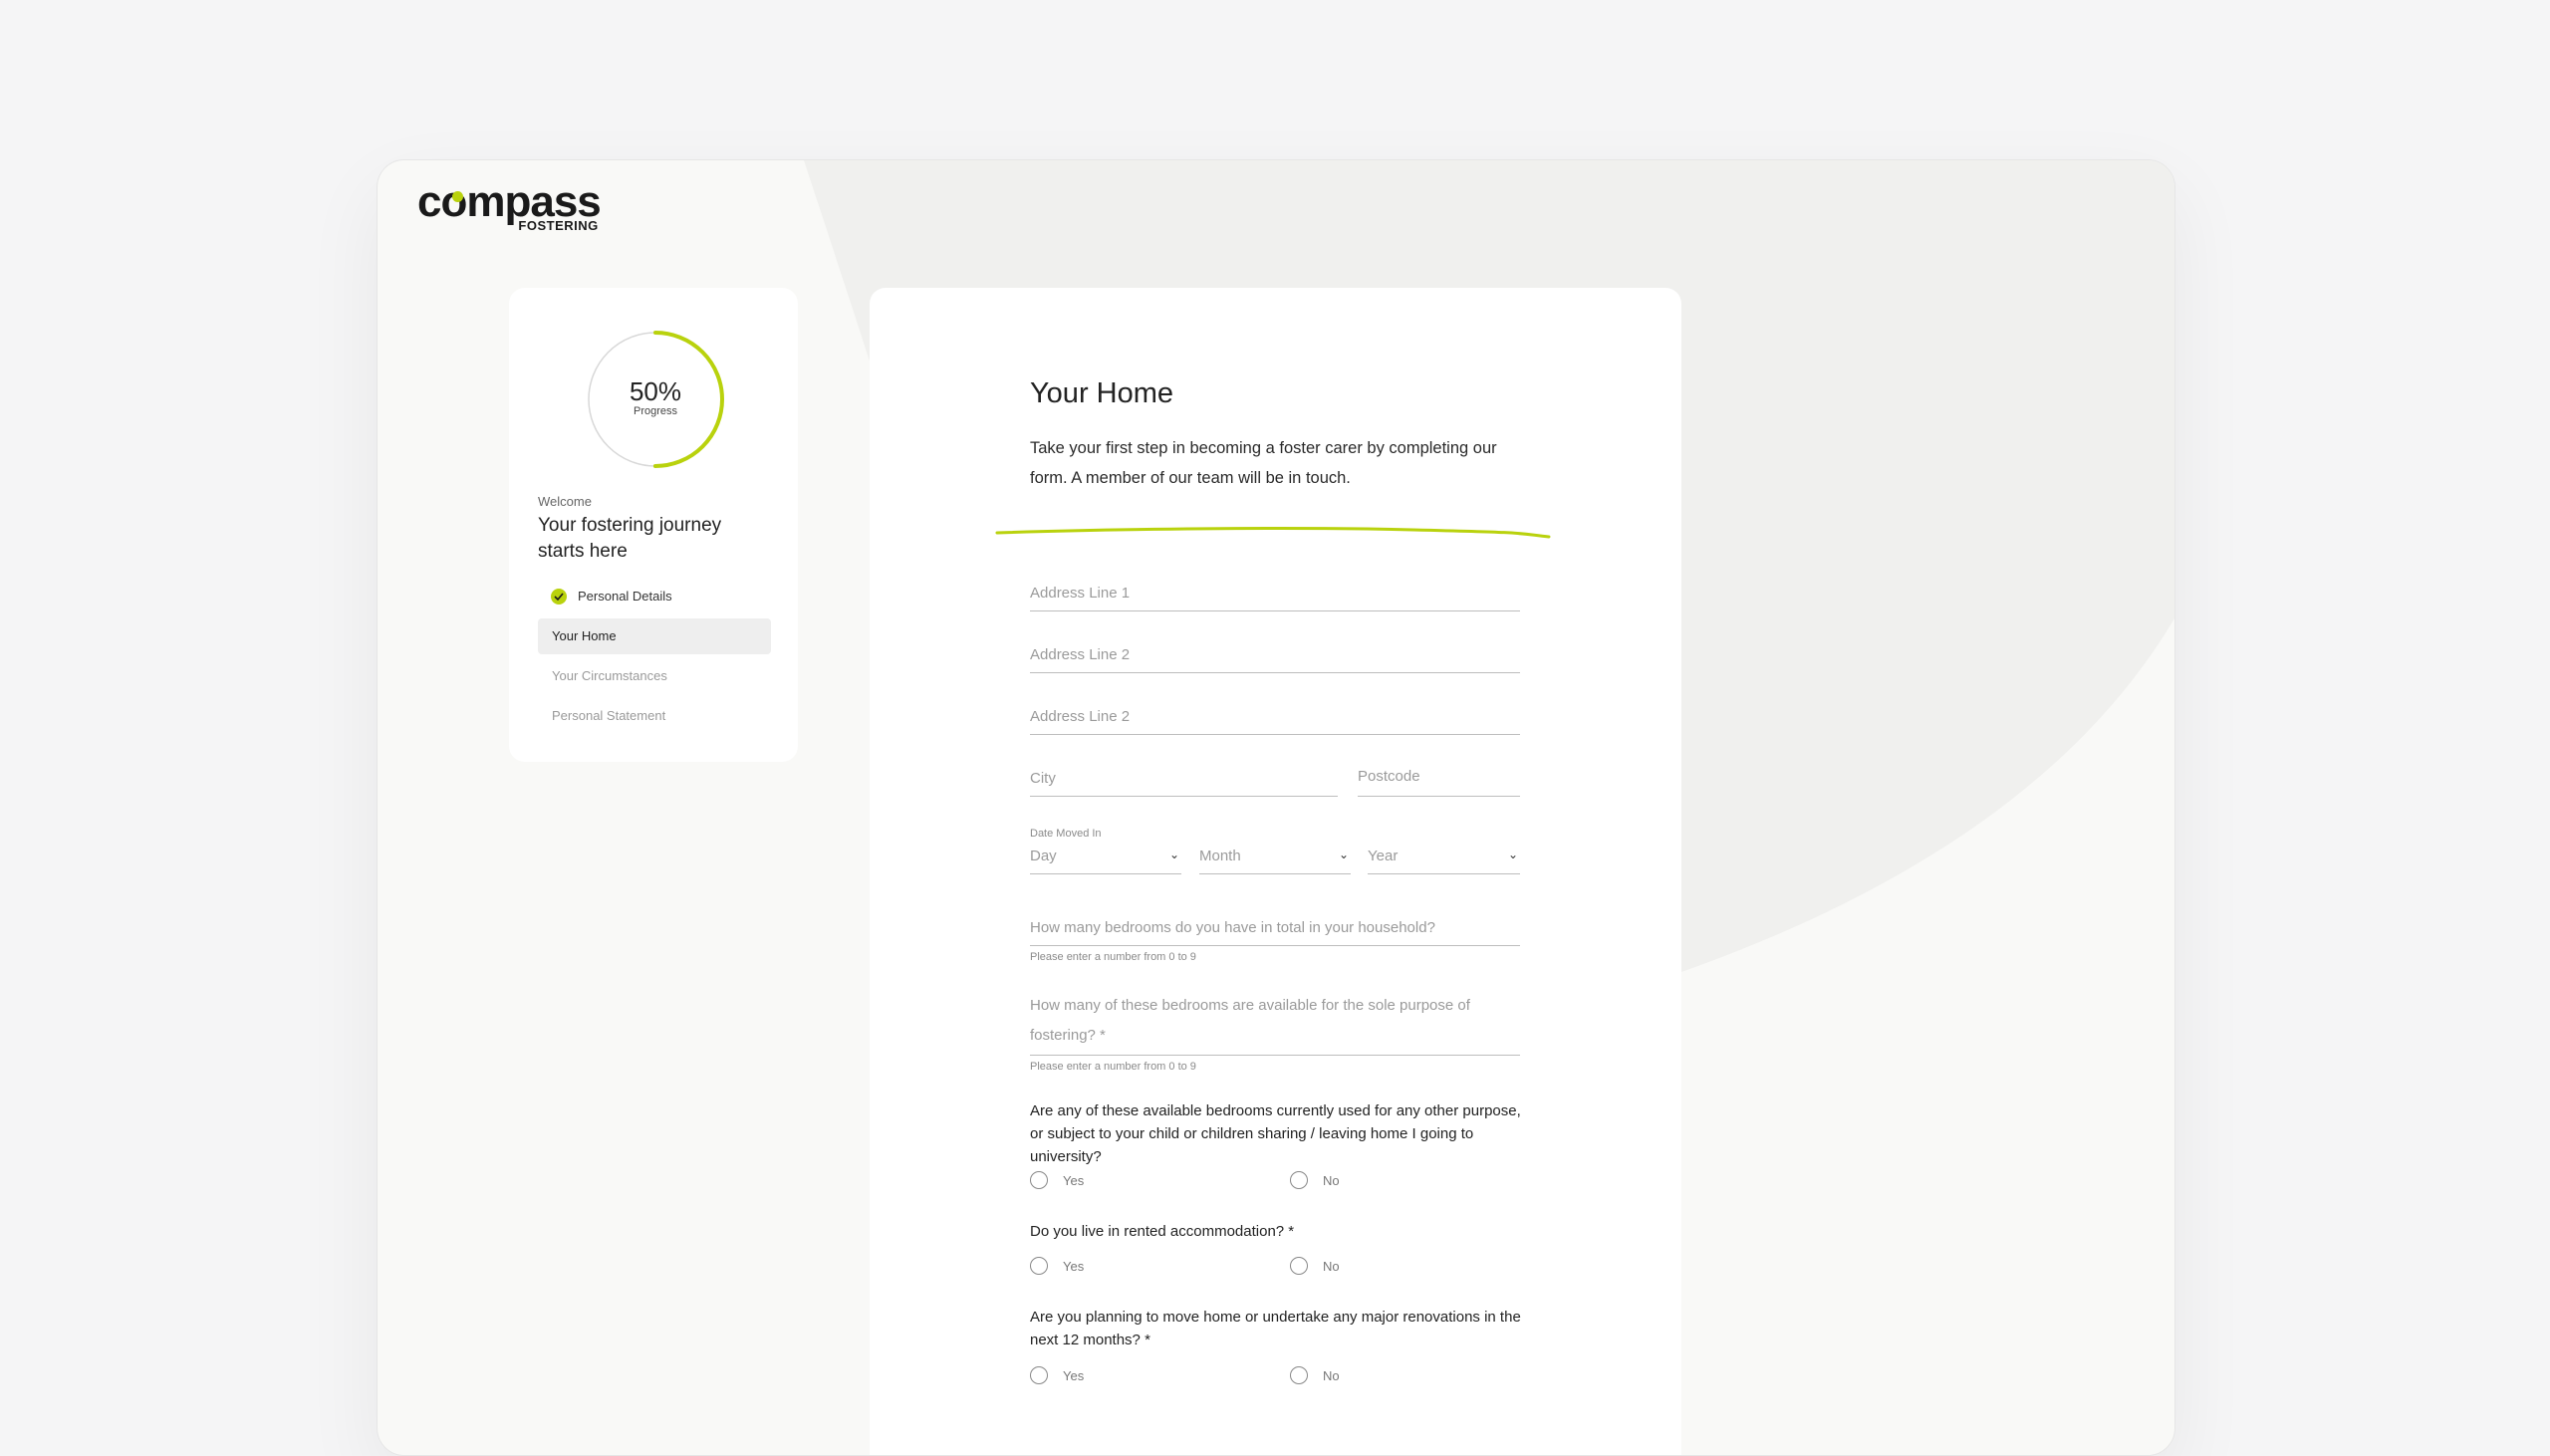 Image resolution: width=2550 pixels, height=1456 pixels. I want to click on sidebar-headline: Your fostering journey starts here, so click(630, 538).